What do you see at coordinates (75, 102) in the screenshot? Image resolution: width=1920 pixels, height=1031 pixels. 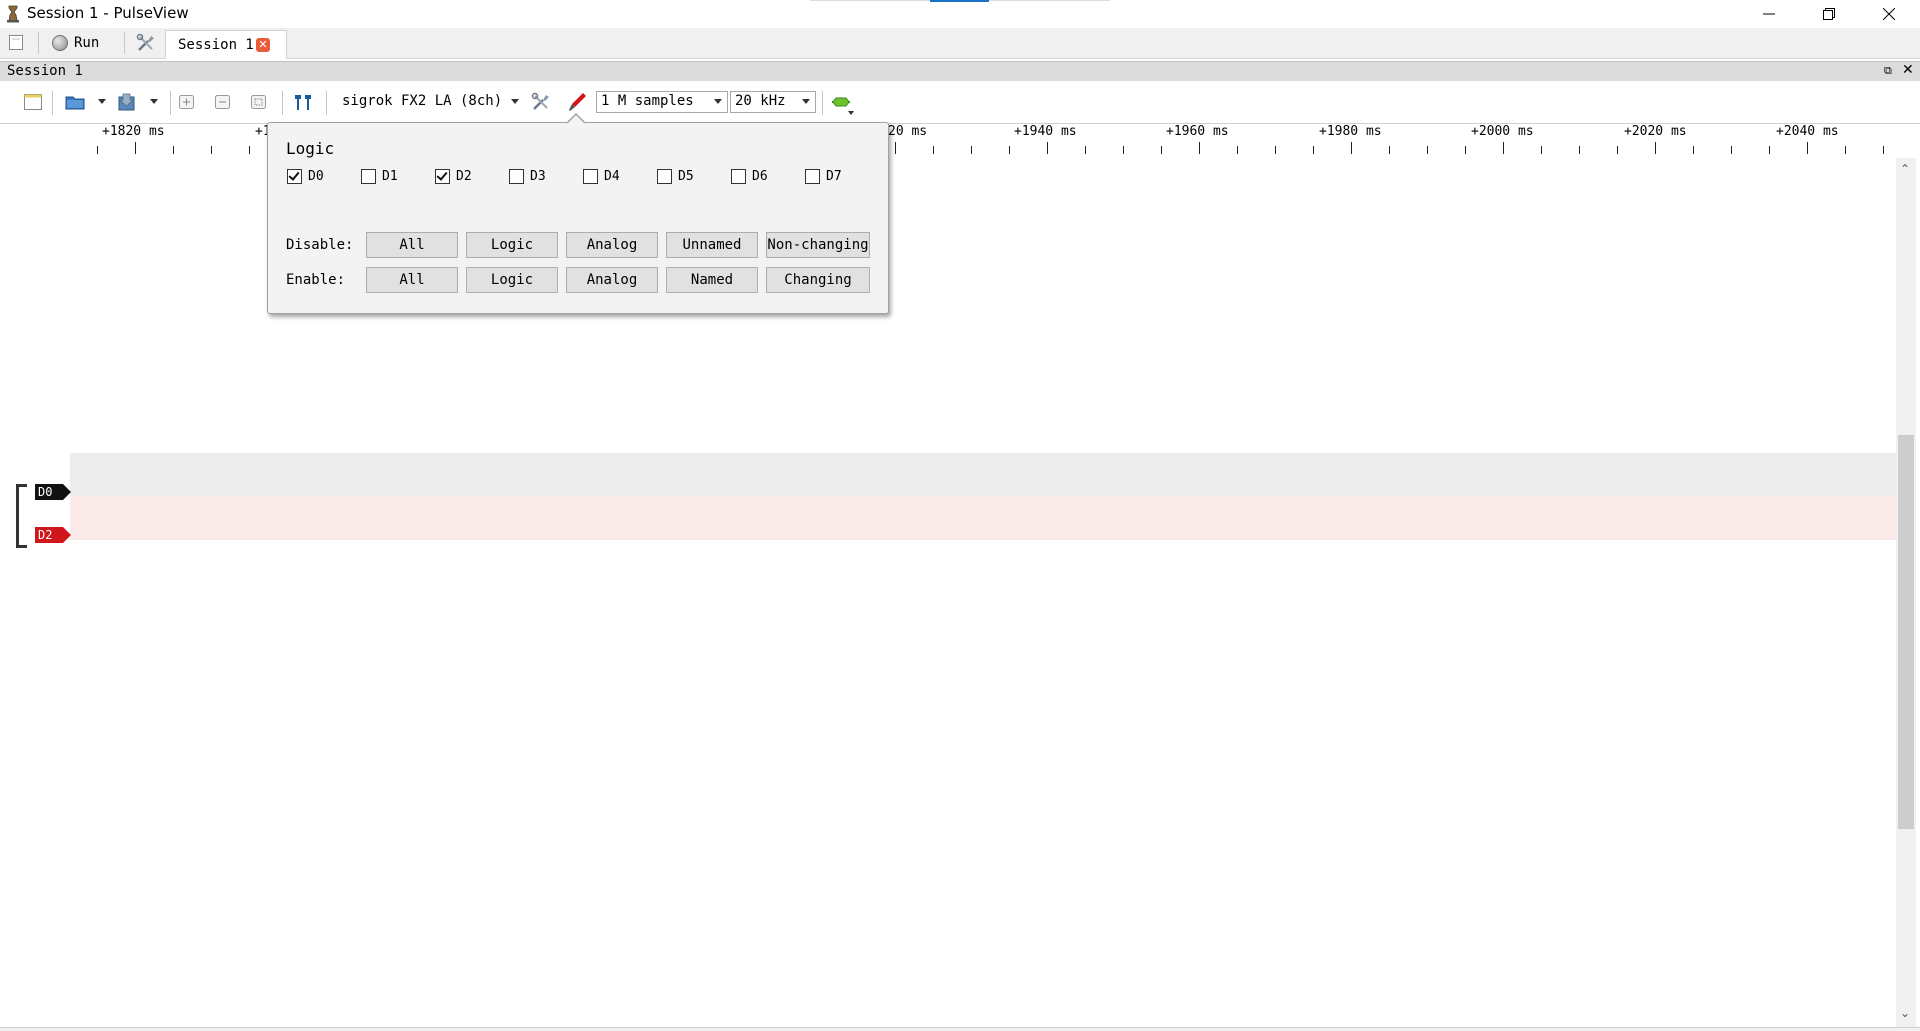 I see `open-folder-icon` at bounding box center [75, 102].